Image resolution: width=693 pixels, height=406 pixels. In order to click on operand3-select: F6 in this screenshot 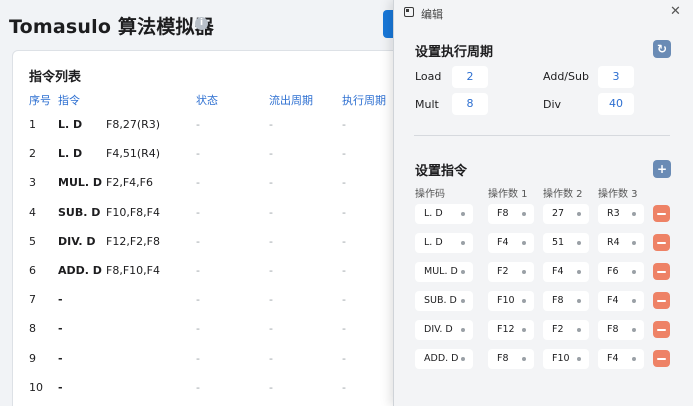, I will do `click(621, 272)`.